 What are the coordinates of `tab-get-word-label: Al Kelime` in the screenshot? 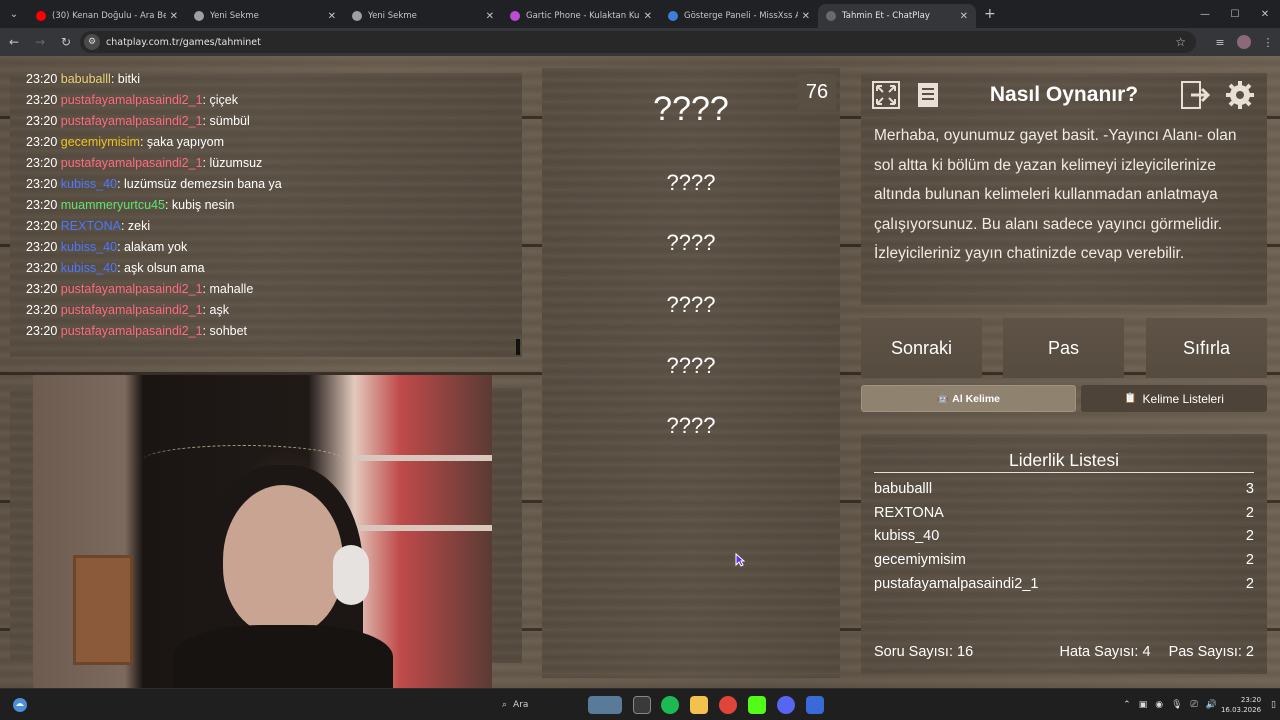 It's located at (976, 398).